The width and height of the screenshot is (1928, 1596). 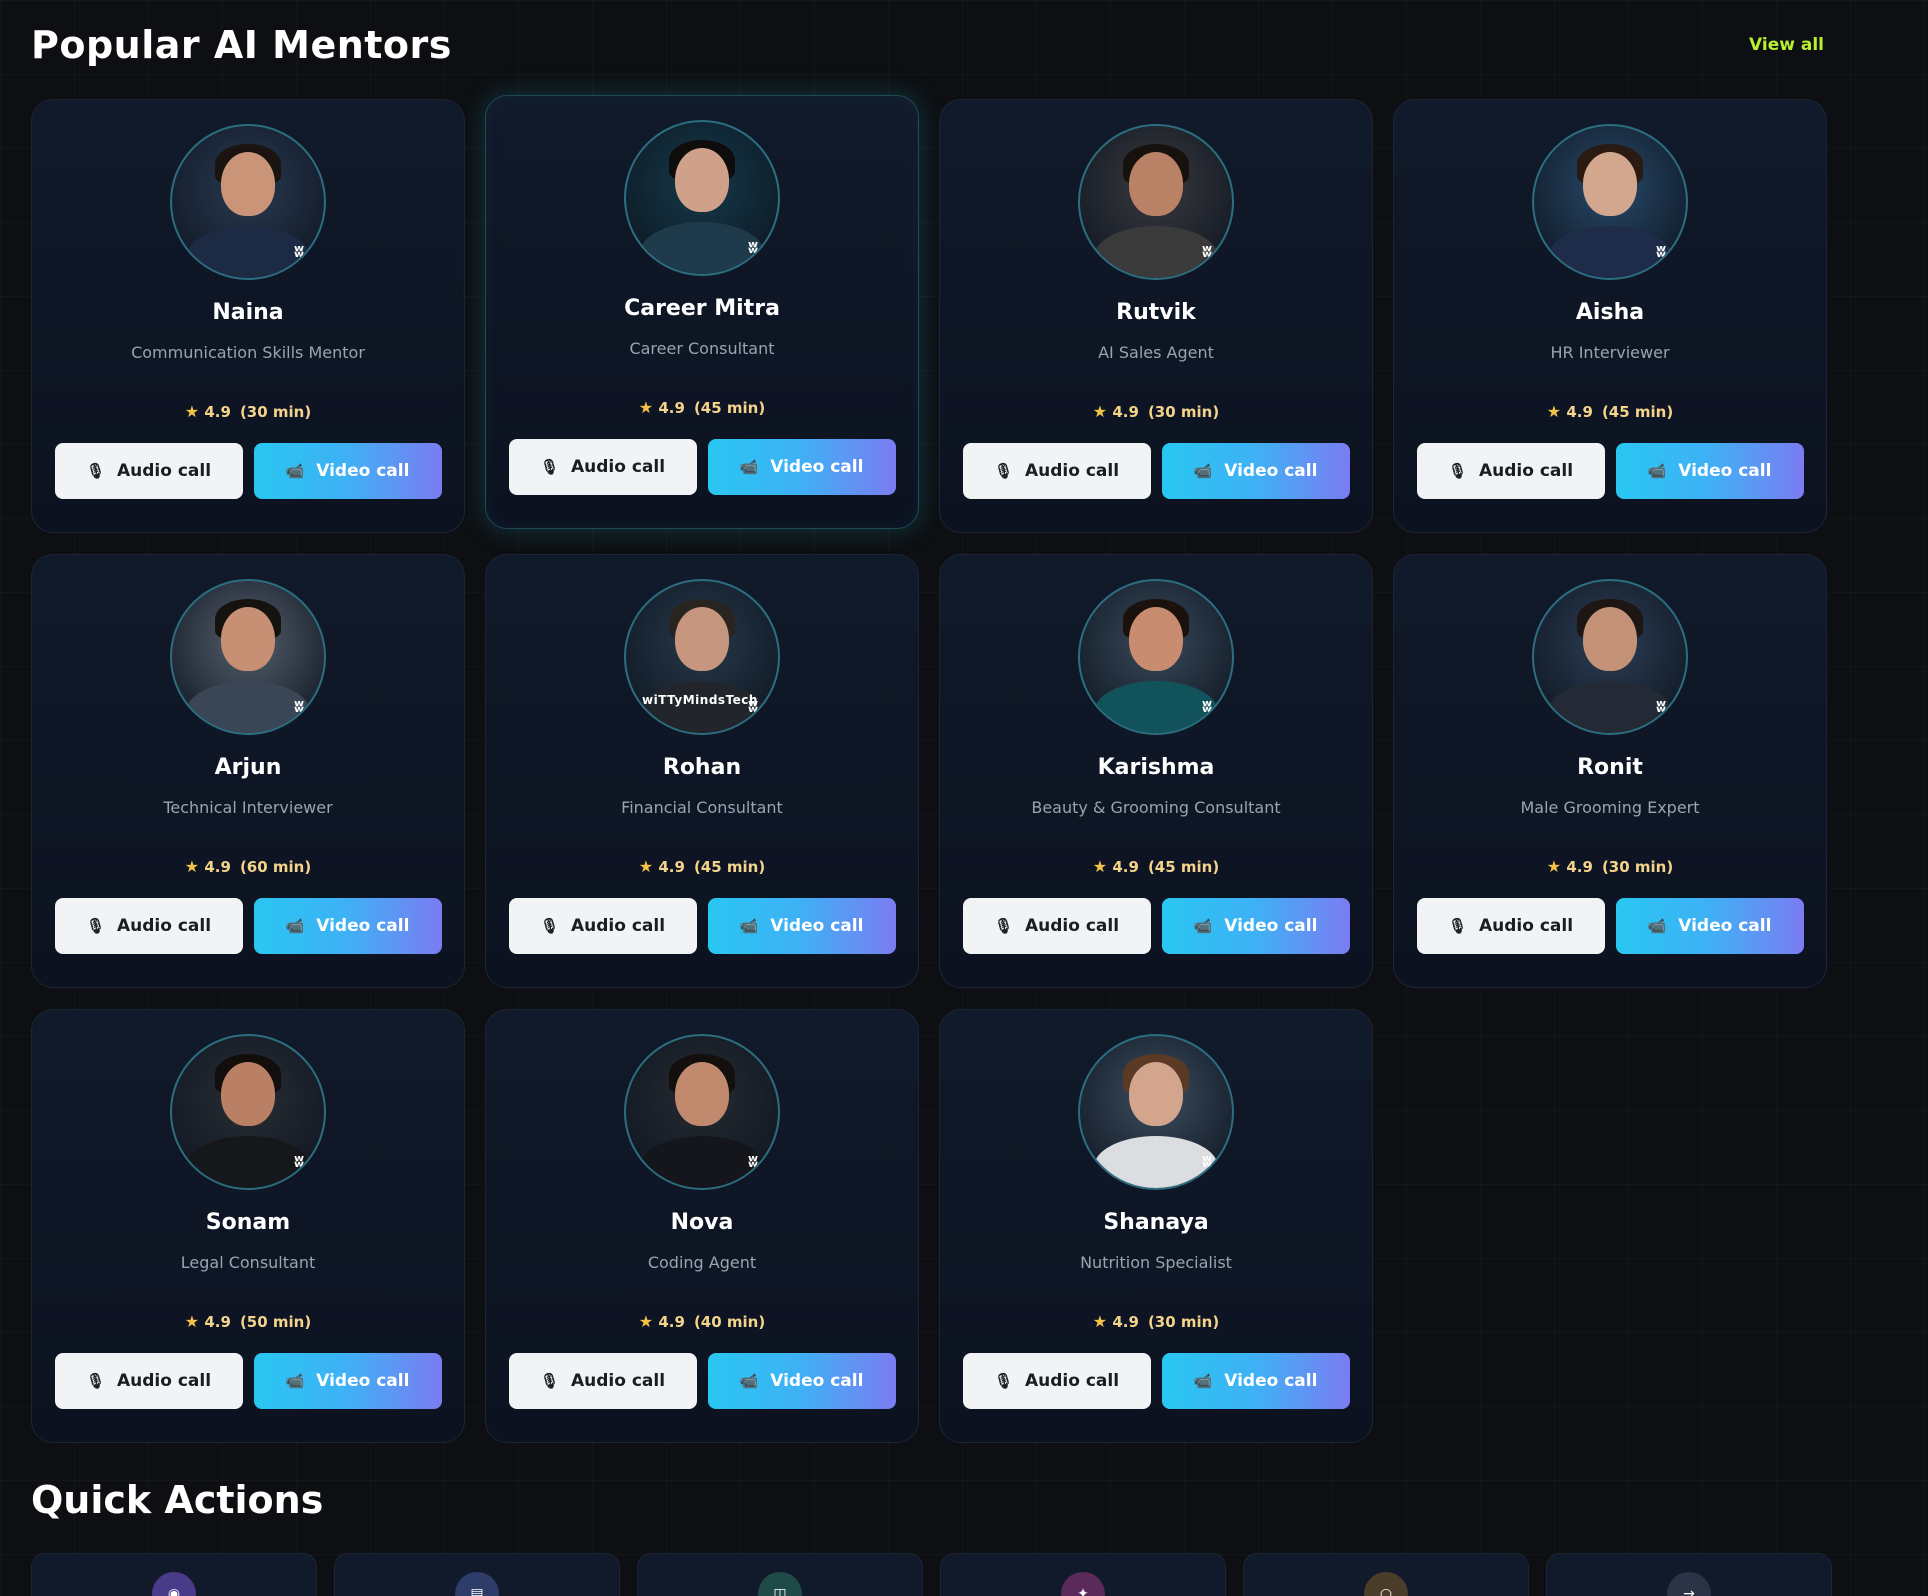 I want to click on quick-actions-title: Quick Actions, so click(x=177, y=1500).